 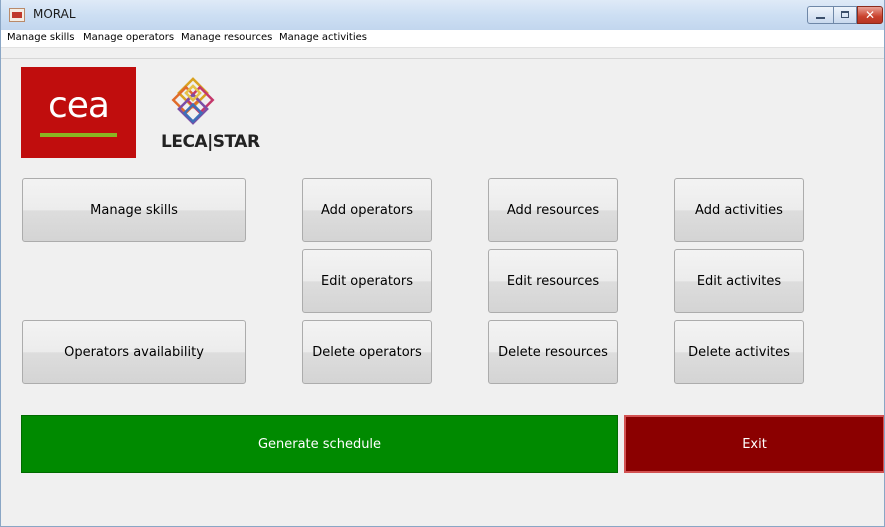 What do you see at coordinates (210, 142) in the screenshot?
I see `lecastar-logo-text: LECA|STAR` at bounding box center [210, 142].